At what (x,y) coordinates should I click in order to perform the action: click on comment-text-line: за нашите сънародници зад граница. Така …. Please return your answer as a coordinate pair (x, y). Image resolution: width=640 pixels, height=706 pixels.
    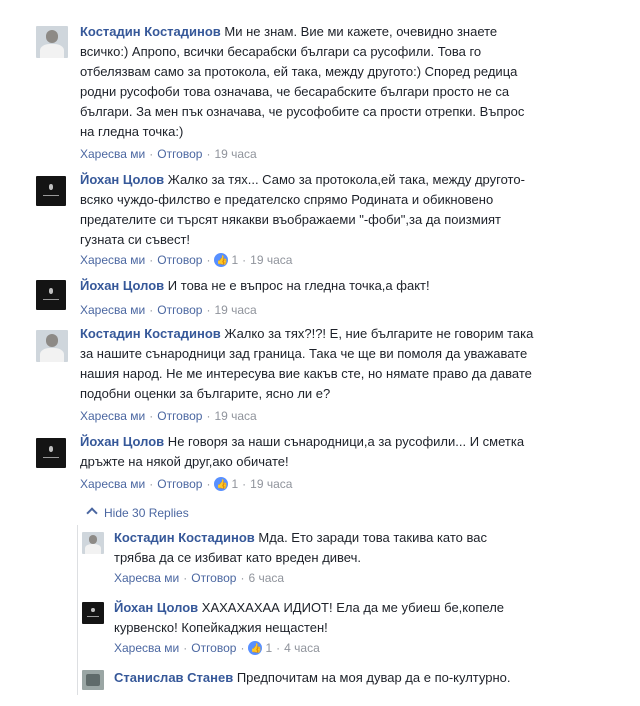
    Looking at the image, I should click on (304, 353).